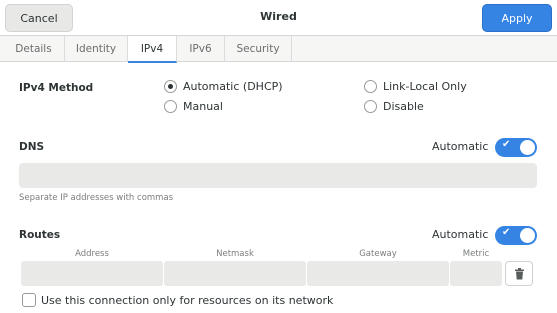 The width and height of the screenshot is (557, 313). I want to click on radio-label: Manual, so click(203, 106).